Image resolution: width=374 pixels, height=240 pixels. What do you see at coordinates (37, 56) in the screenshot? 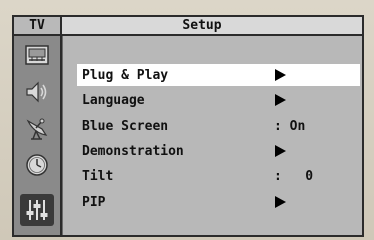
I see `picture-icon` at bounding box center [37, 56].